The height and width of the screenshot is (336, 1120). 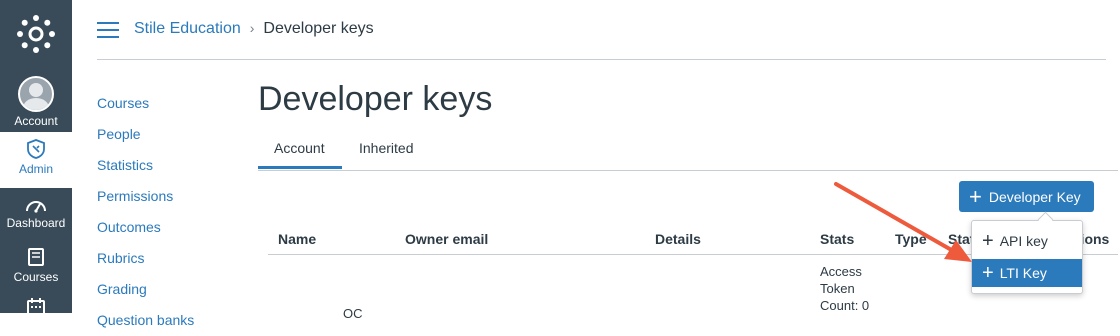 I want to click on annotation-arrow-icon, so click(x=903, y=222).